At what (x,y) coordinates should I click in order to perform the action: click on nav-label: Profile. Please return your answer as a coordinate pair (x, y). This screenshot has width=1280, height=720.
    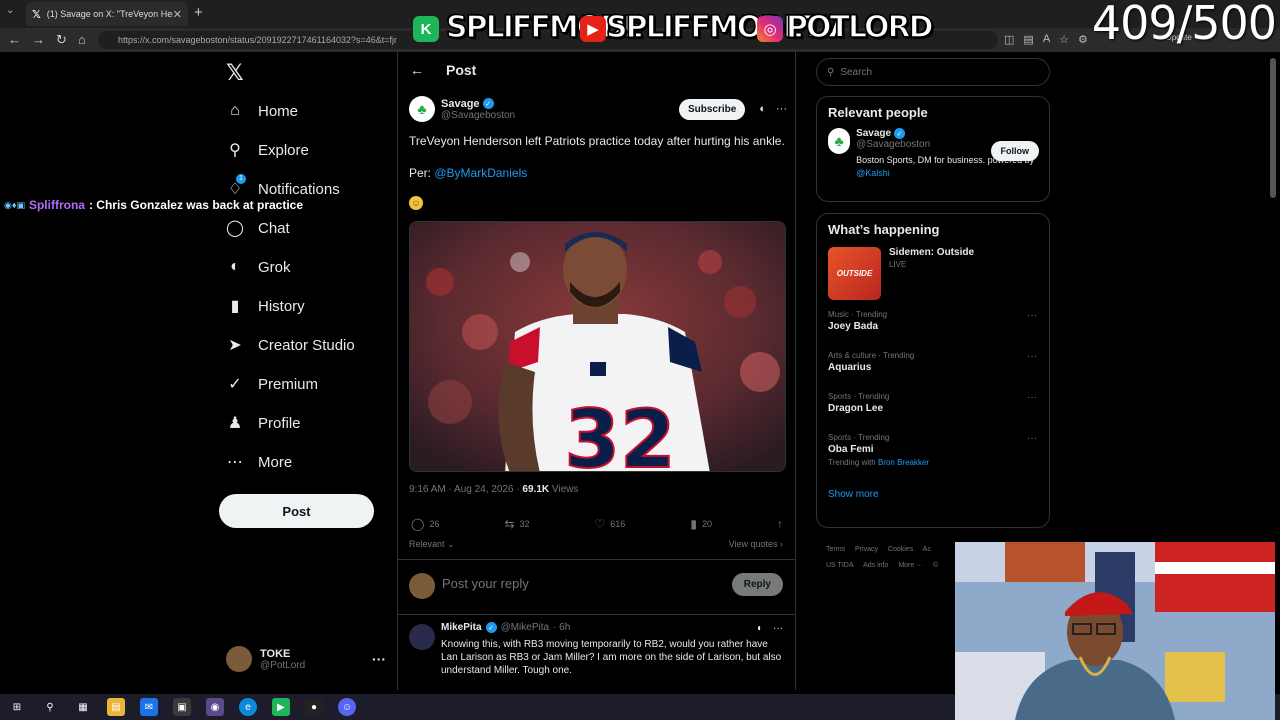
    Looking at the image, I should click on (279, 423).